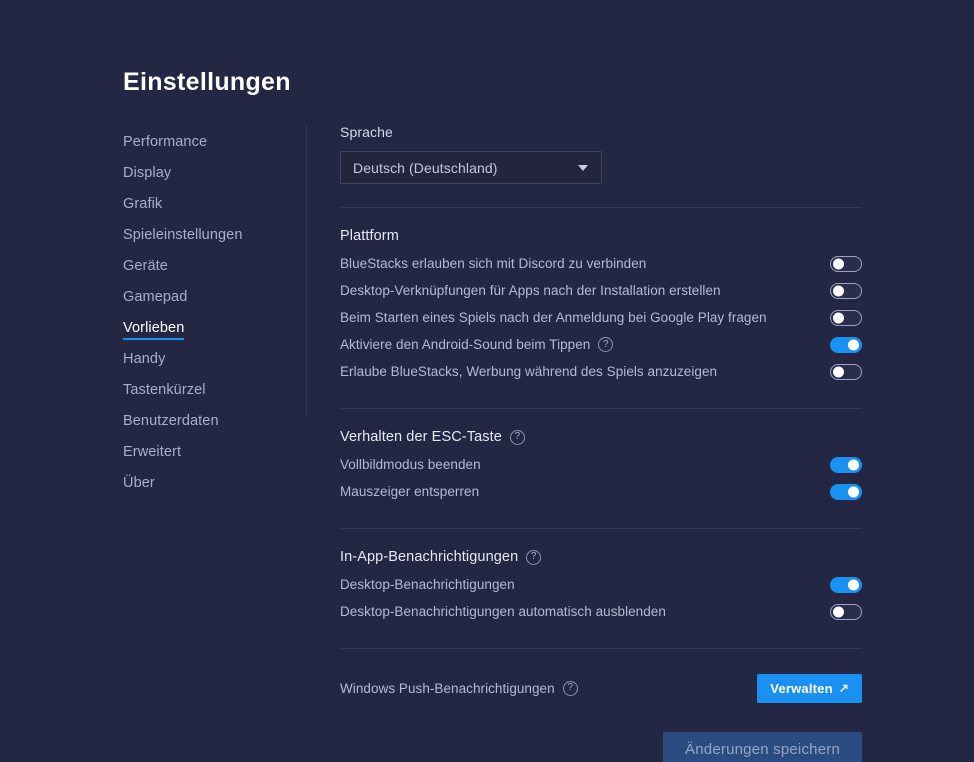 The height and width of the screenshot is (762, 974). I want to click on sidebar-item-label: Tastenkürzel, so click(164, 390).